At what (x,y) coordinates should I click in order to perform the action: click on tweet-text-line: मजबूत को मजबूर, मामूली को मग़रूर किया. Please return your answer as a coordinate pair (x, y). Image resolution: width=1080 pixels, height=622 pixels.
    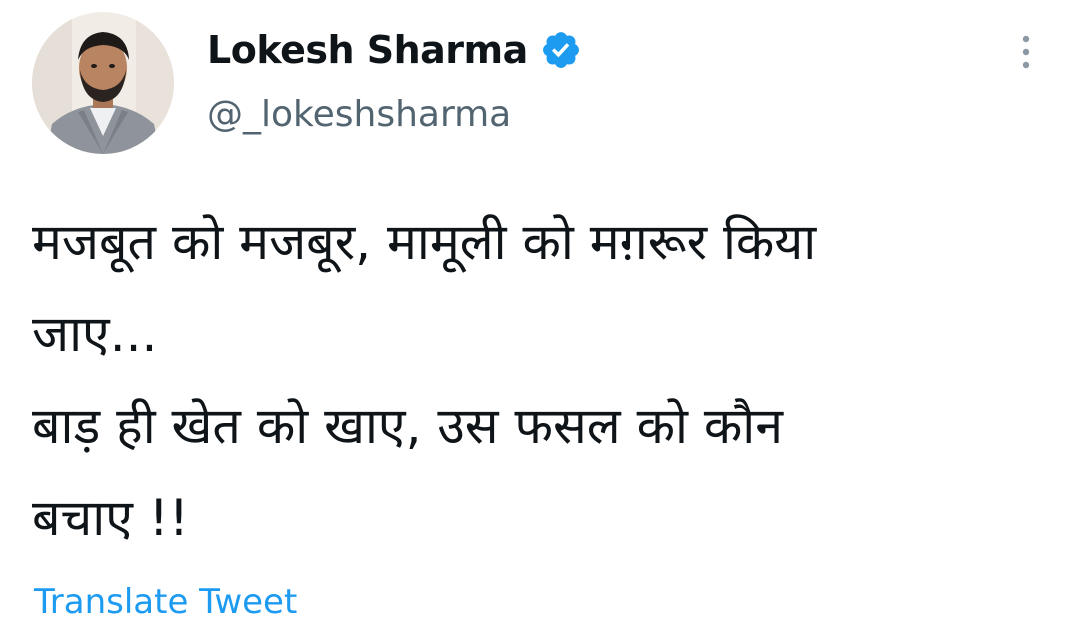
    Looking at the image, I should click on (424, 242).